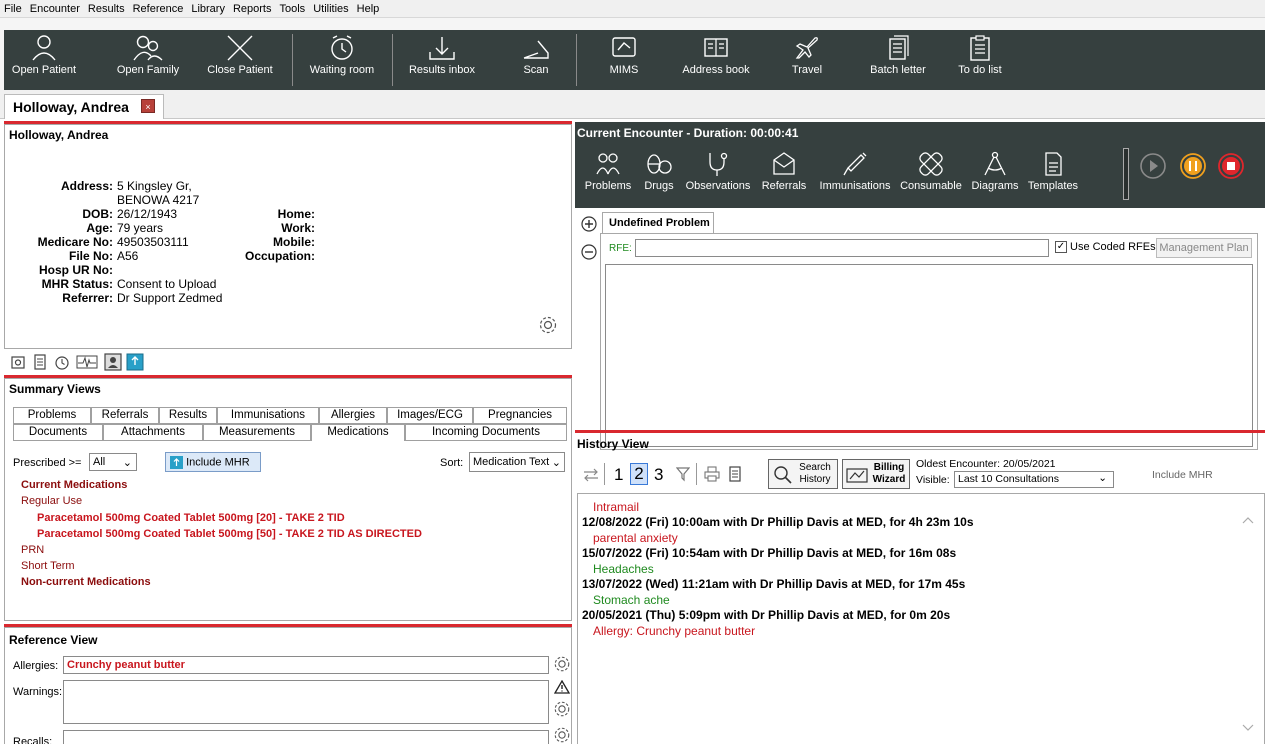 This screenshot has width=1265, height=744. I want to click on print-icon, so click(712, 474).